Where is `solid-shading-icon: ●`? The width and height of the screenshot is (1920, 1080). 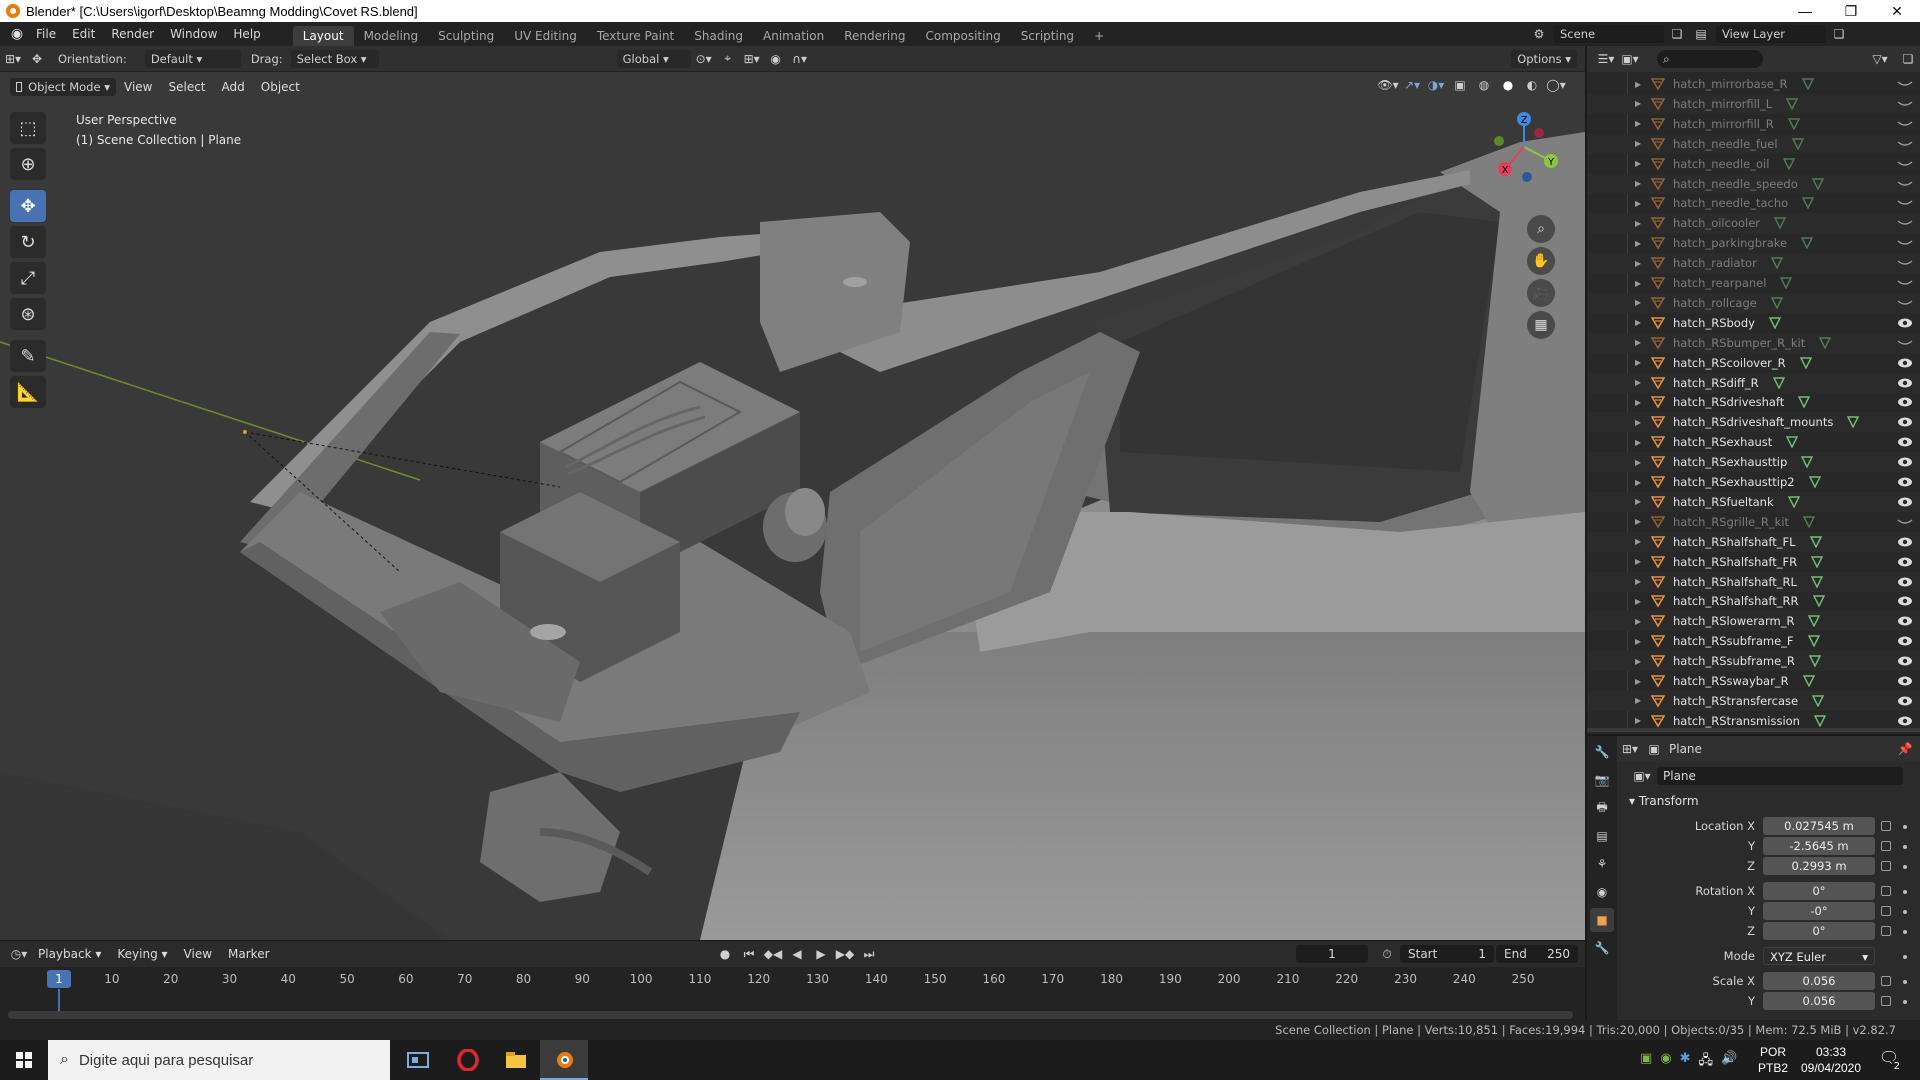
solid-shading-icon: ● is located at coordinates (1508, 85).